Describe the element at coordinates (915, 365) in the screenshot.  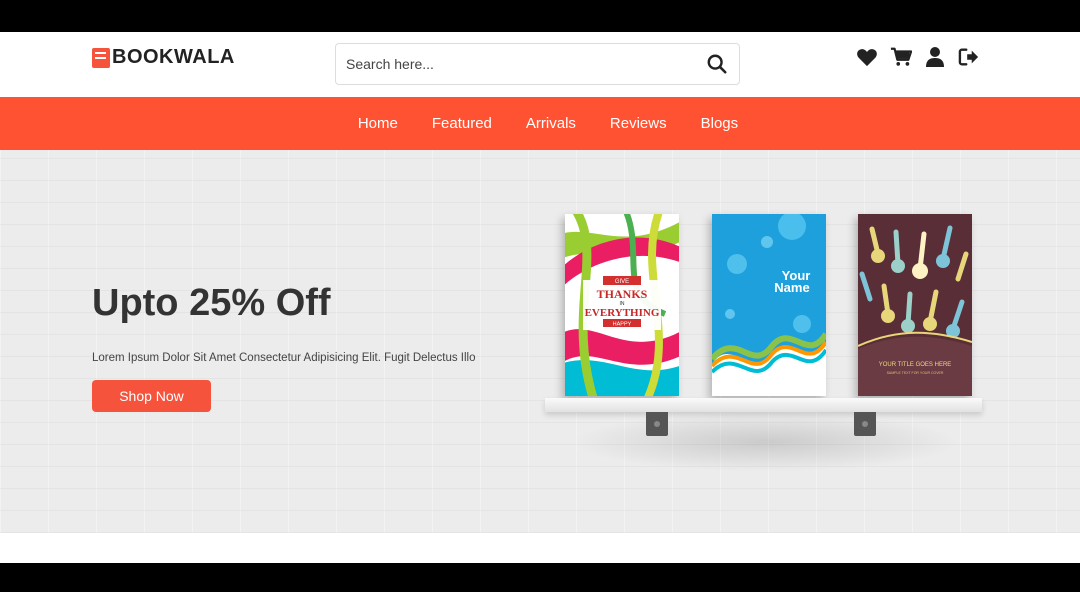
I see `book3-title: YOUR TITLE GOES HERE` at that location.